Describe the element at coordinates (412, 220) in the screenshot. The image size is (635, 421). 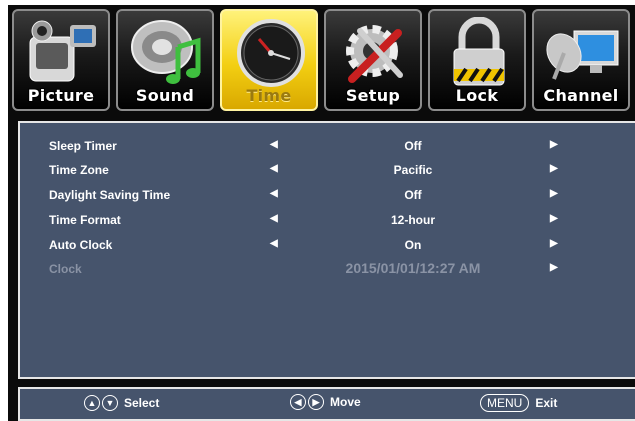
I see `setting-value: 12-hour` at that location.